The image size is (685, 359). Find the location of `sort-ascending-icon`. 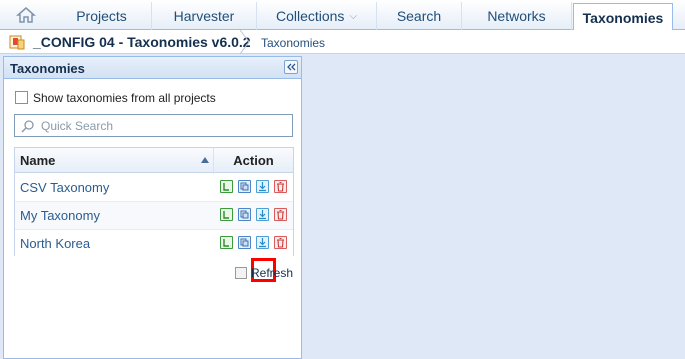

sort-ascending-icon is located at coordinates (205, 160).